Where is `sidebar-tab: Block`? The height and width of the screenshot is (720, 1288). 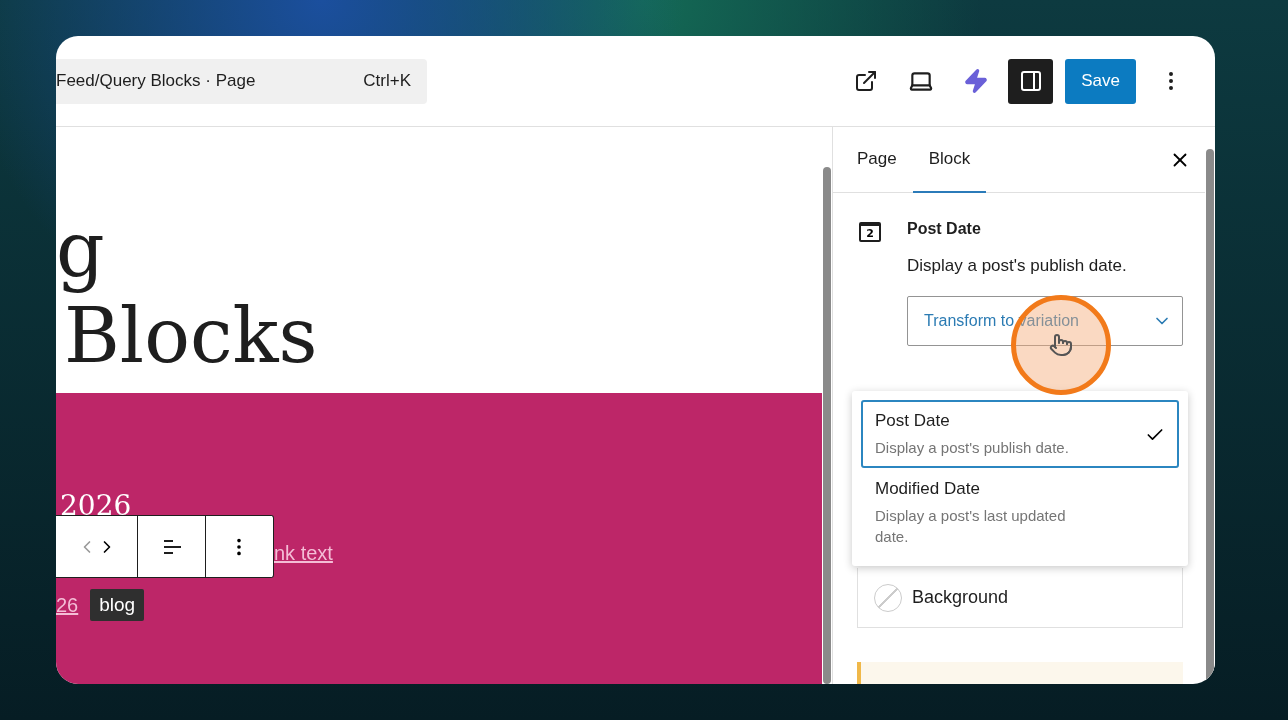
sidebar-tab: Block is located at coordinates (949, 160).